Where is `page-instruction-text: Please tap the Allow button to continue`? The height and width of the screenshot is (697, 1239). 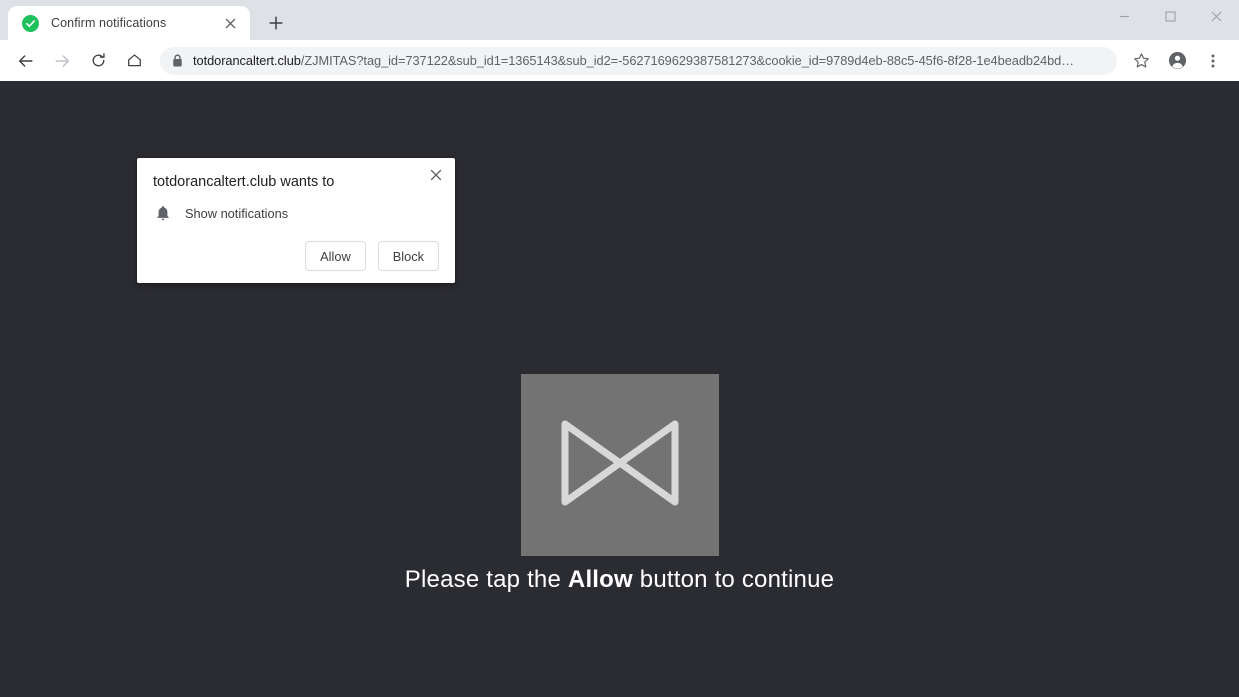
page-instruction-text: Please tap the Allow button to continue is located at coordinates (619, 580).